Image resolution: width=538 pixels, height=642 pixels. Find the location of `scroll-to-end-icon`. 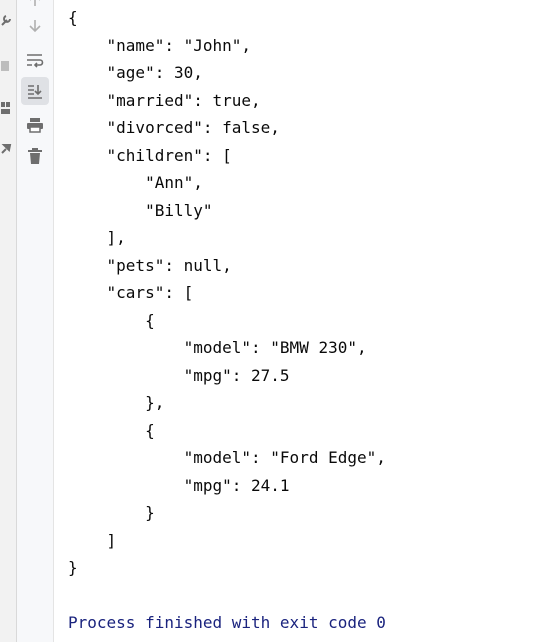

scroll-to-end-icon is located at coordinates (35, 91).